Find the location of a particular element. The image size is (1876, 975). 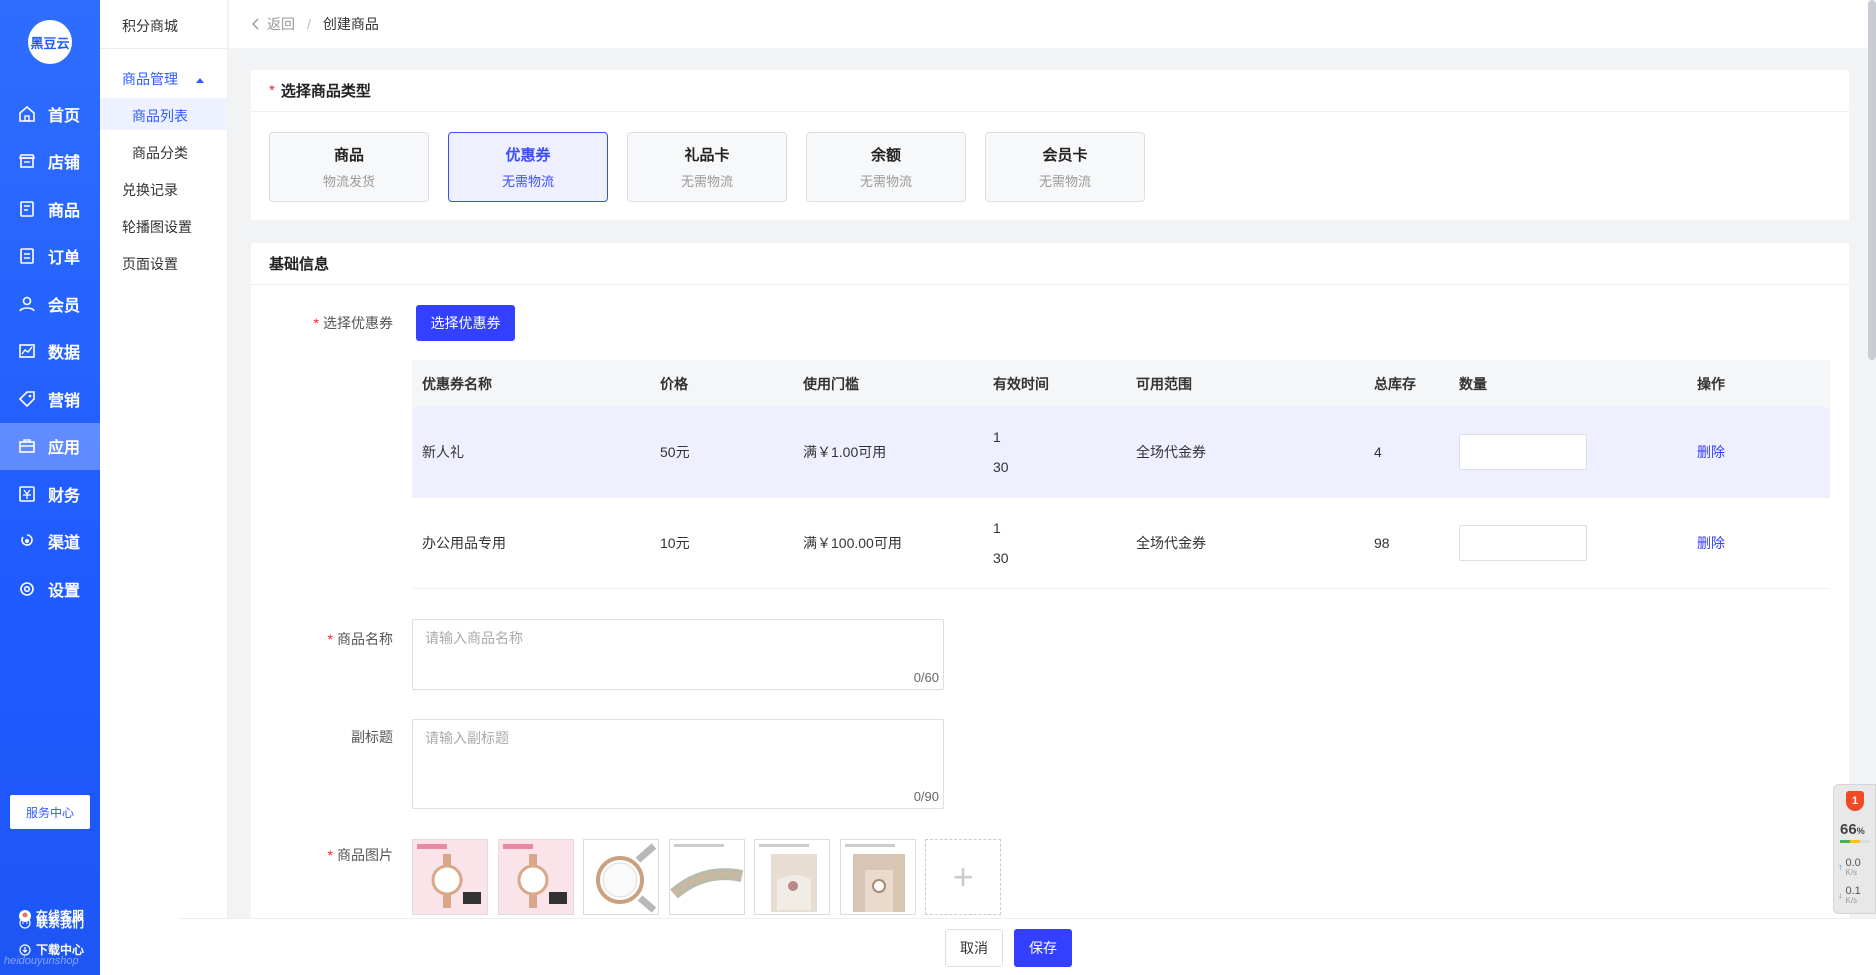

brand-logo: 黑豆云 is located at coordinates (50, 42).